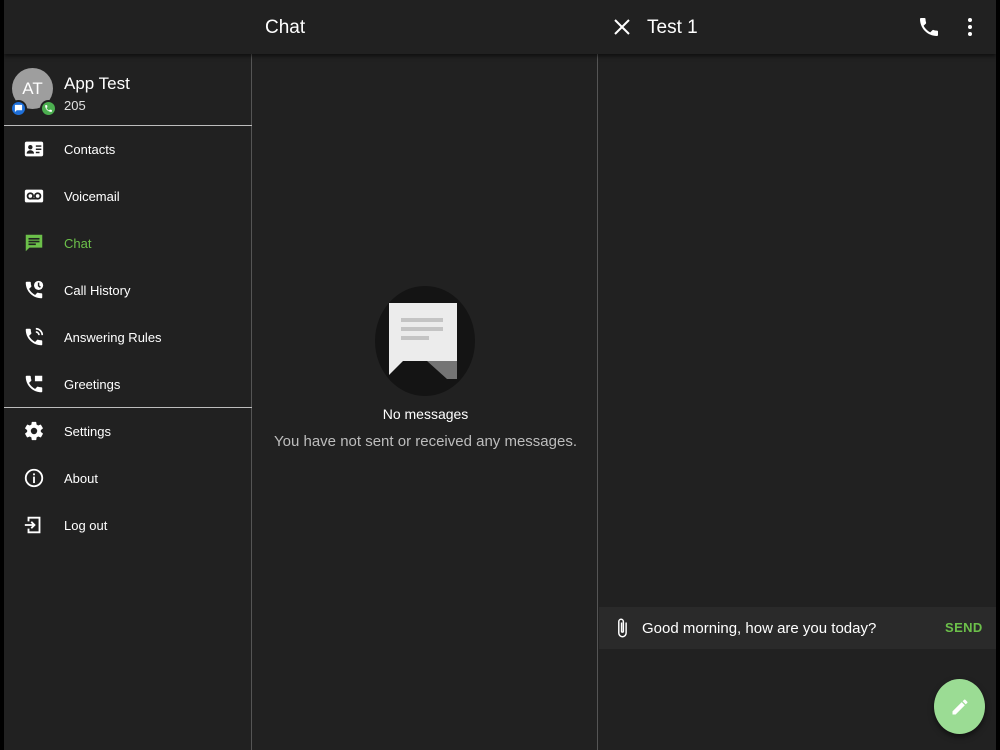 The width and height of the screenshot is (1000, 750). What do you see at coordinates (32, 525) in the screenshot?
I see `logout-icon` at bounding box center [32, 525].